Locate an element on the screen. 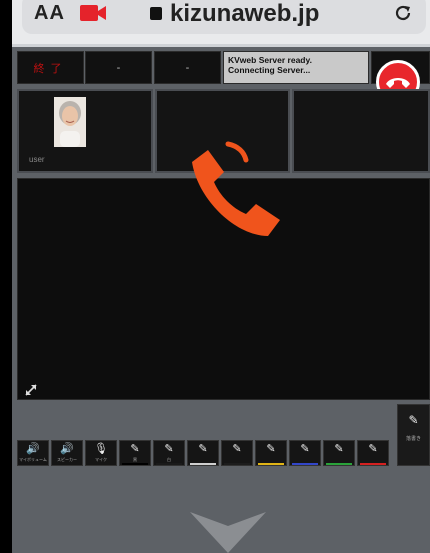  end-call-button: 終了 is located at coordinates (50, 67).